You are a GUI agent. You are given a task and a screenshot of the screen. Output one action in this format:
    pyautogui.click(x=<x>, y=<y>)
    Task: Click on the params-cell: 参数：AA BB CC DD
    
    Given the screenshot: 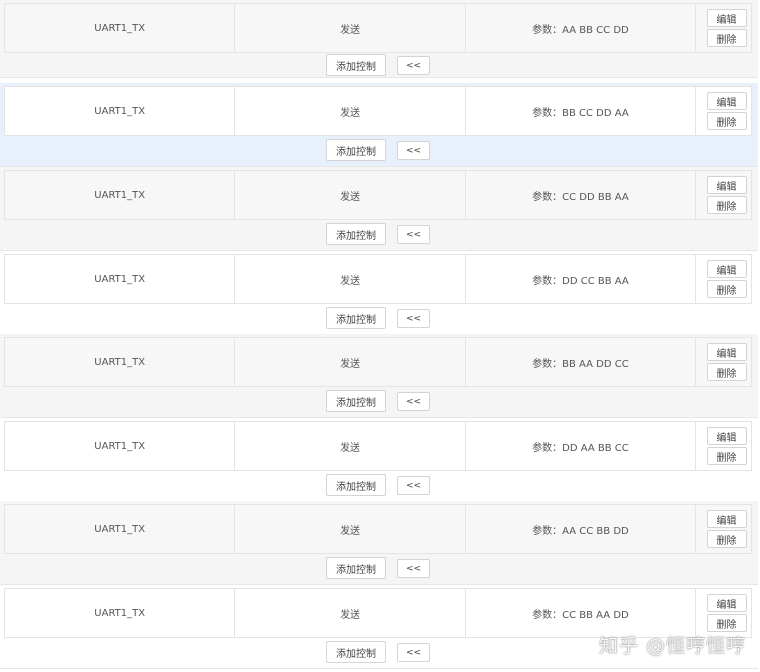 What is the action you would take?
    pyautogui.click(x=581, y=28)
    